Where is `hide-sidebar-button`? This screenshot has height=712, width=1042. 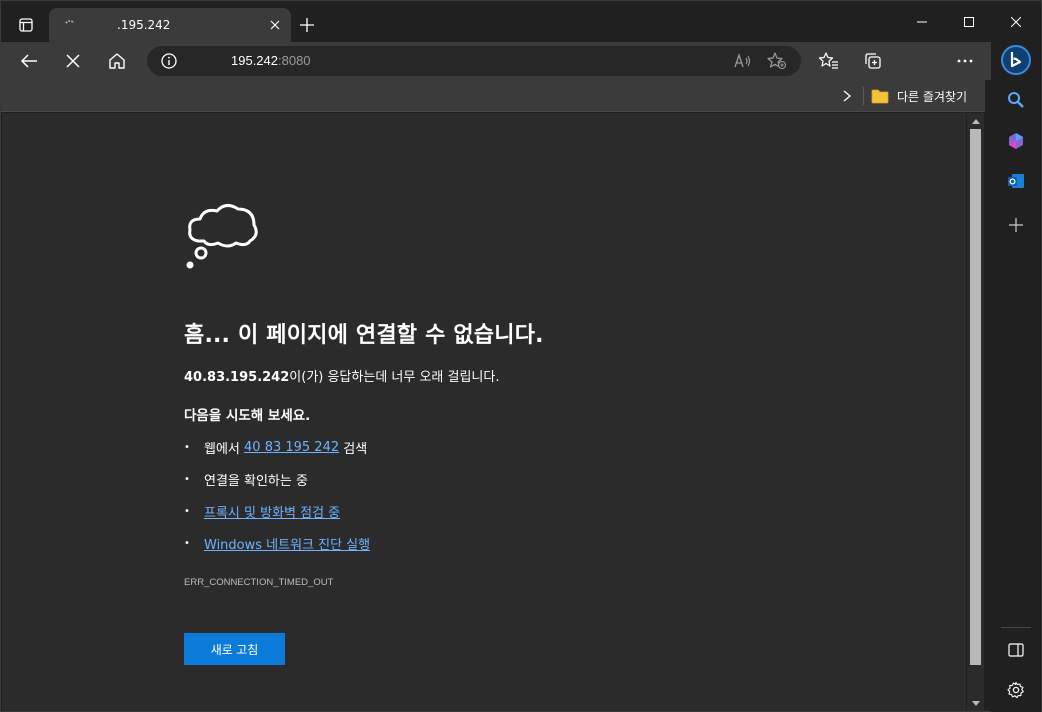 hide-sidebar-button is located at coordinates (1016, 650).